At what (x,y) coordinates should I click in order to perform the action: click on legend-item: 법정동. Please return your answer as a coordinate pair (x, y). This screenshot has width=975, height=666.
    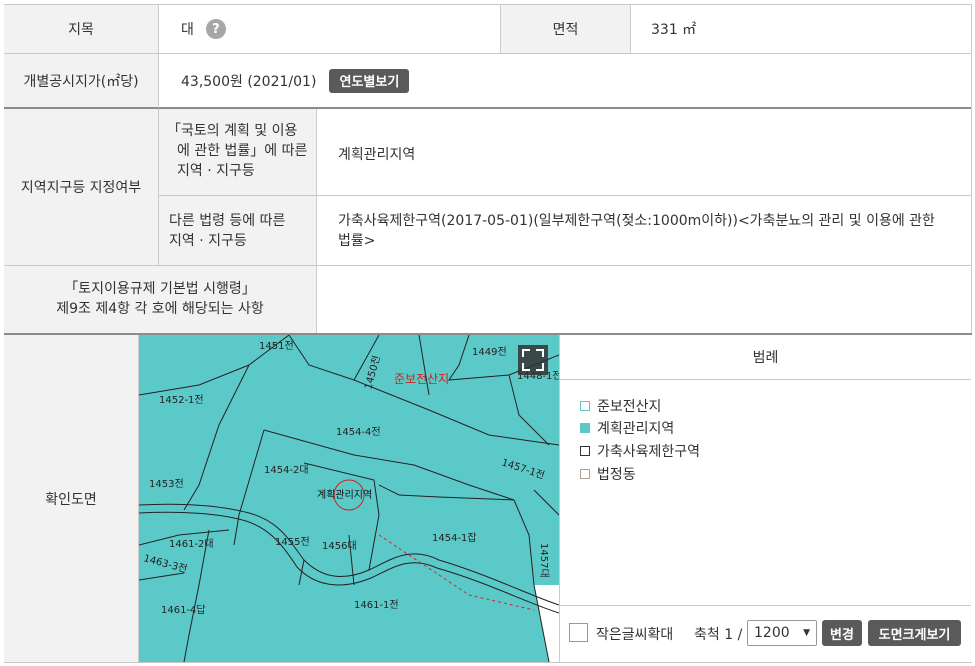
    Looking at the image, I should click on (608, 474).